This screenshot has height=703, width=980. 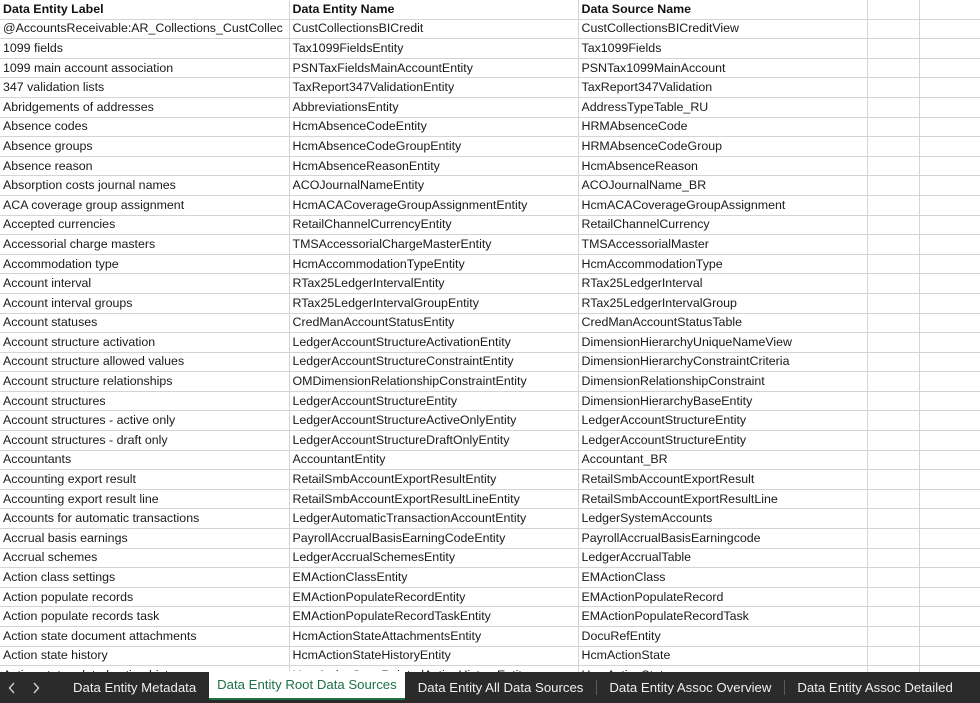 What do you see at coordinates (723, 577) in the screenshot?
I see `cell-source-name: EMActionClass` at bounding box center [723, 577].